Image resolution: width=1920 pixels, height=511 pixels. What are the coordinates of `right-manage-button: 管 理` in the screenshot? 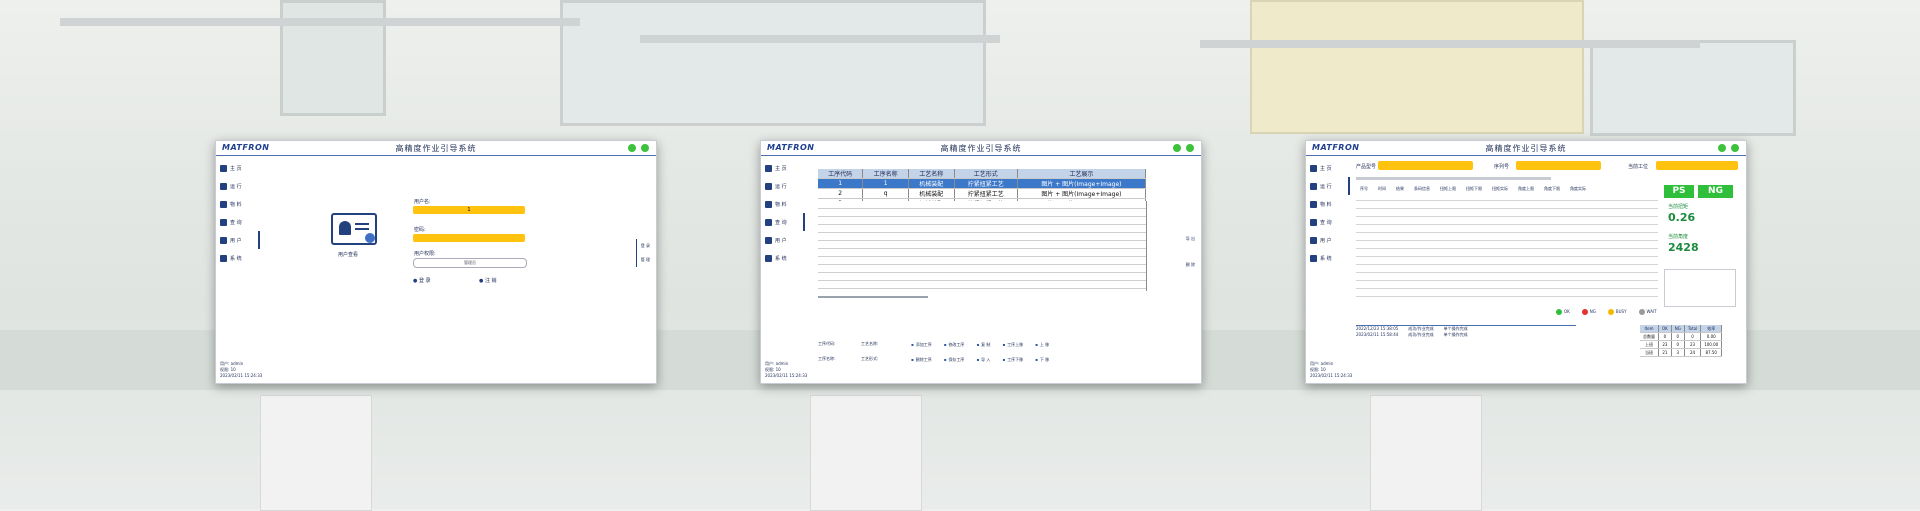 It's located at (645, 260).